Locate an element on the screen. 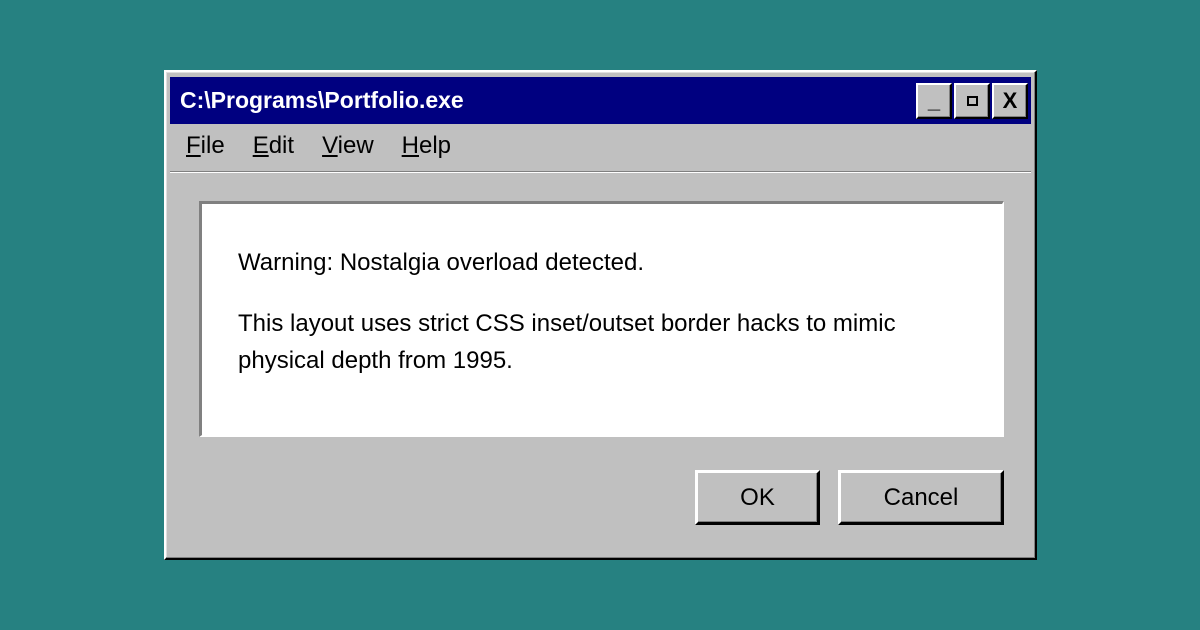 The width and height of the screenshot is (1200, 630). minimize-icon: _ is located at coordinates (934, 100).